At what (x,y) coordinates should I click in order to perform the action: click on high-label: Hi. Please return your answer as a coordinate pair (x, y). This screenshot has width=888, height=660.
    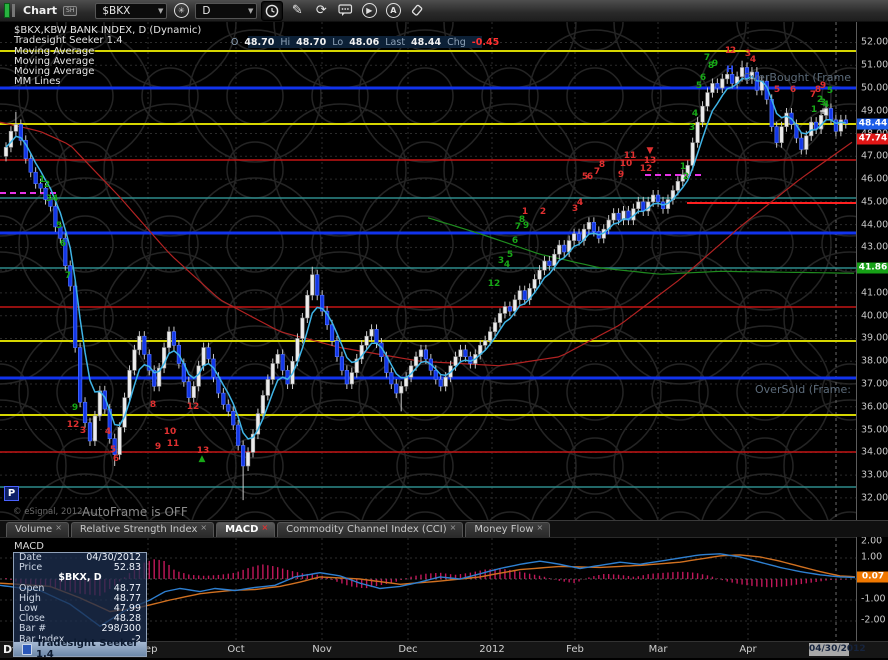
    Looking at the image, I should click on (285, 42).